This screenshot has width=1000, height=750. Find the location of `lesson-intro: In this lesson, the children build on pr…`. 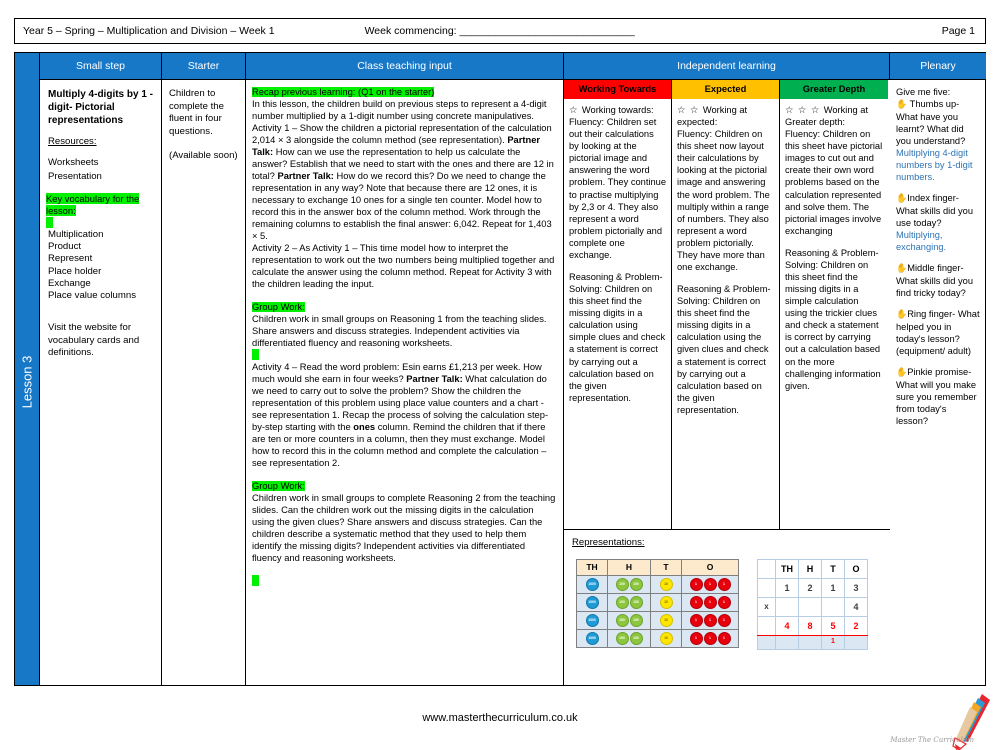

lesson-intro: In this lesson, the children build on pr… is located at coordinates (399, 110).